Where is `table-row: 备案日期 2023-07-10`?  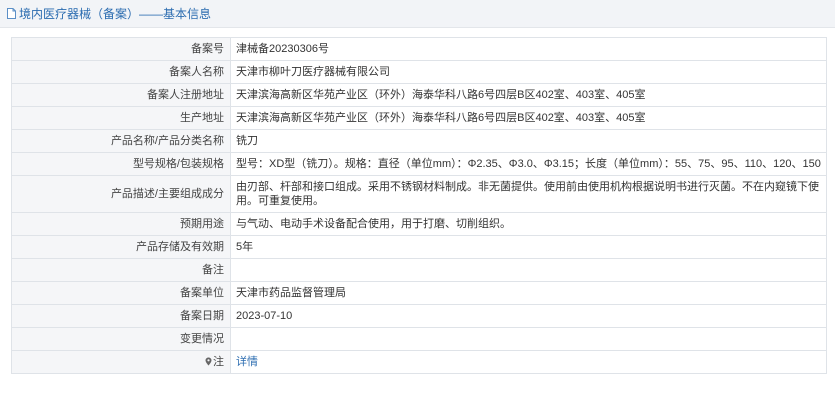 table-row: 备案日期 2023-07-10 is located at coordinates (419, 316).